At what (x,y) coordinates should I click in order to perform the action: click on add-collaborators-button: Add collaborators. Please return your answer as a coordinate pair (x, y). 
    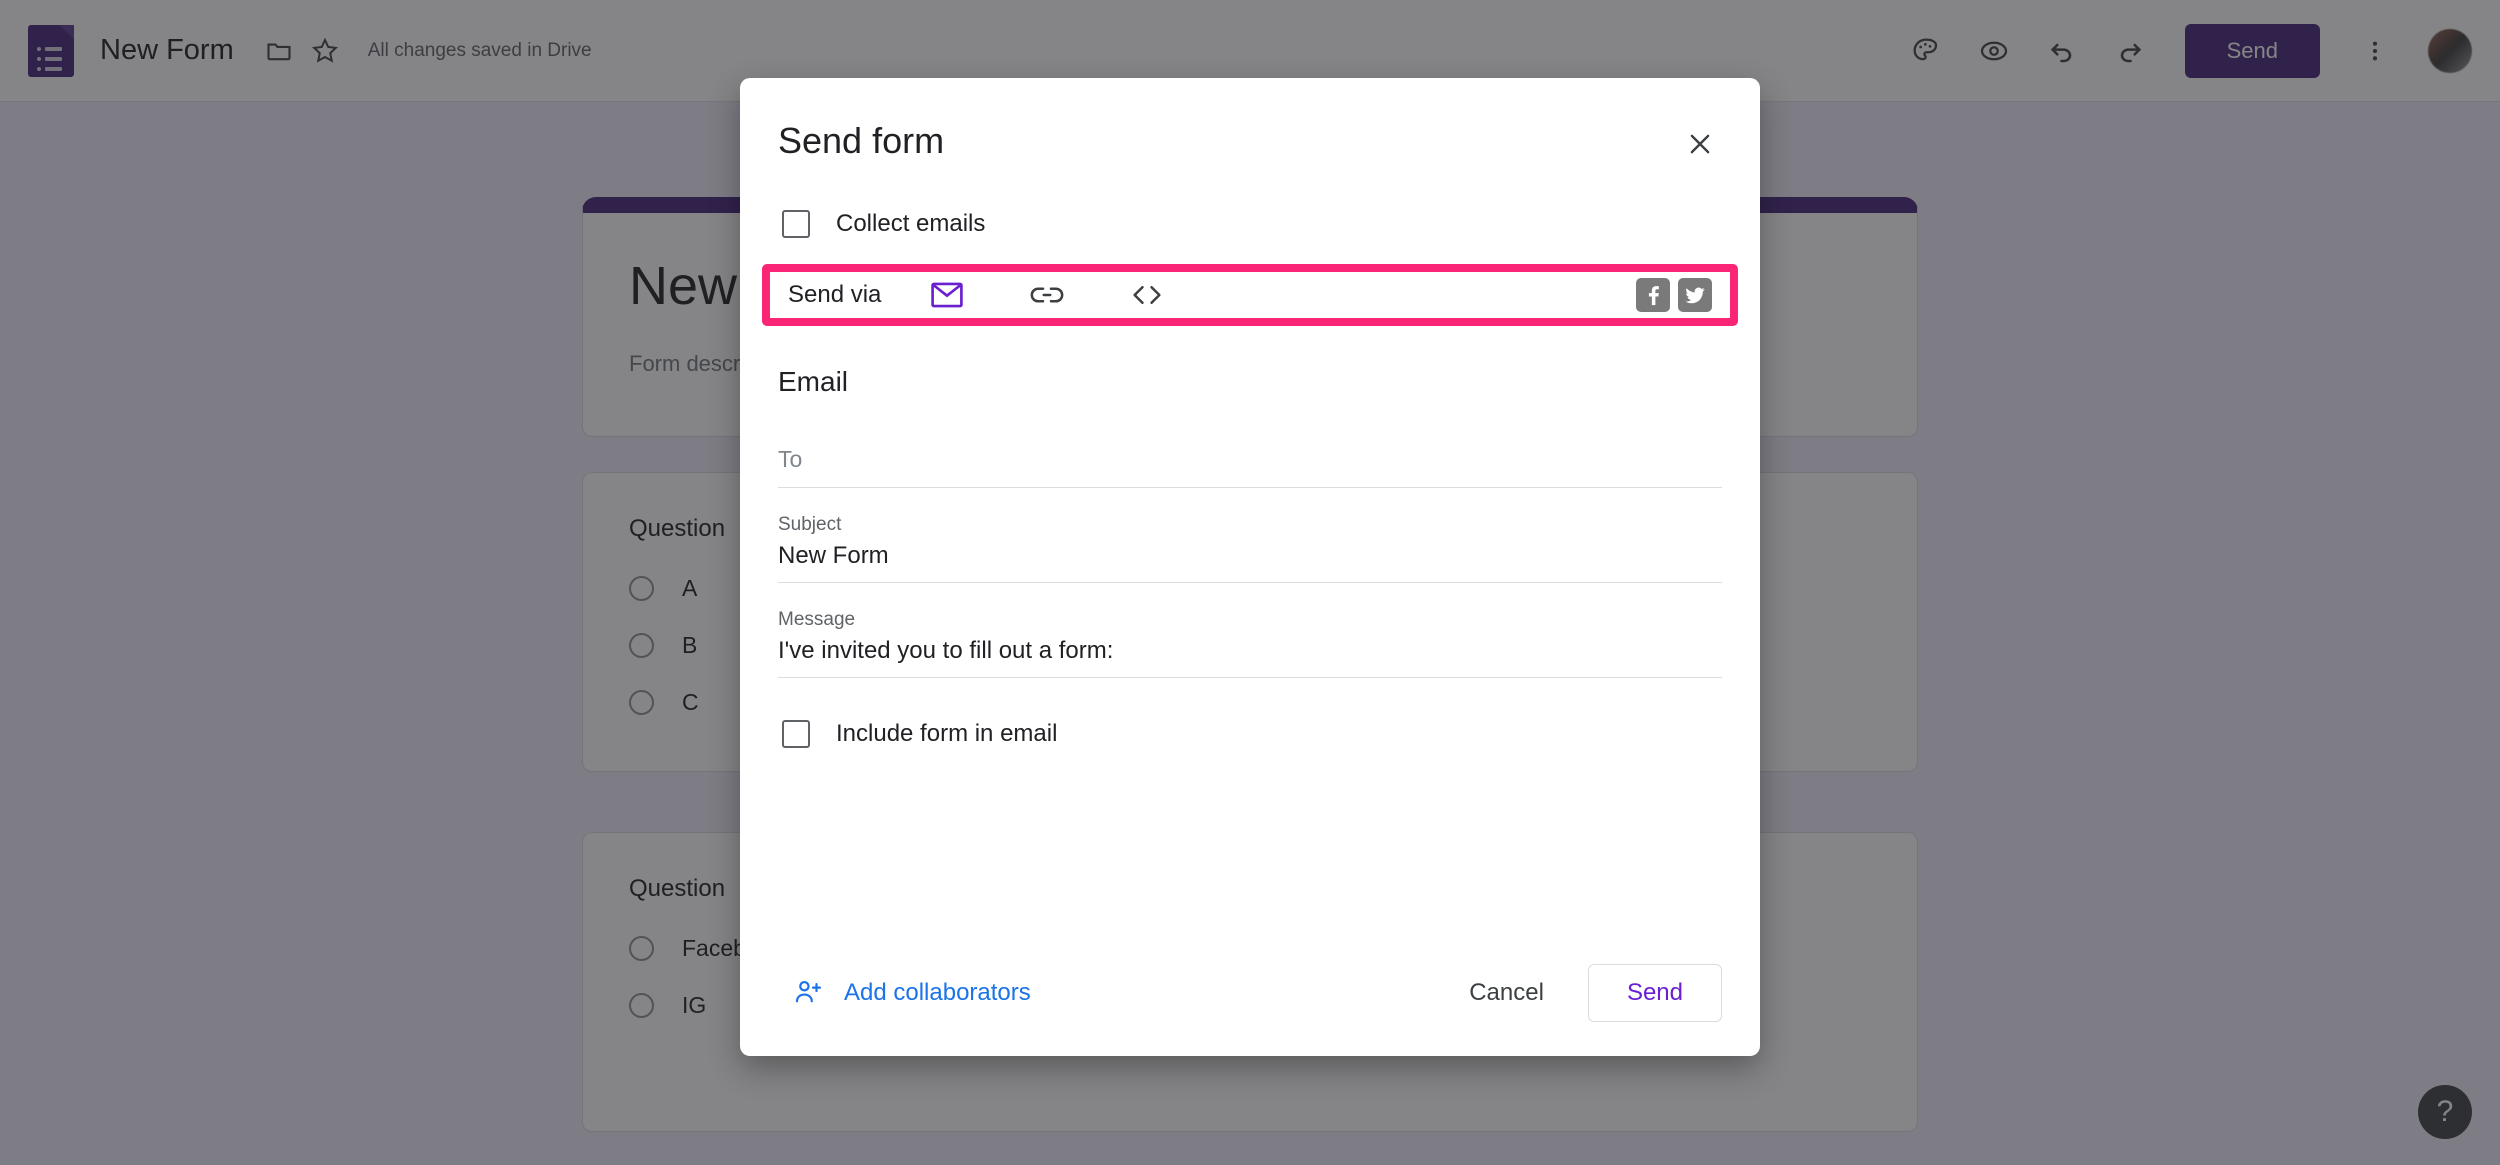
    Looking at the image, I should click on (912, 993).